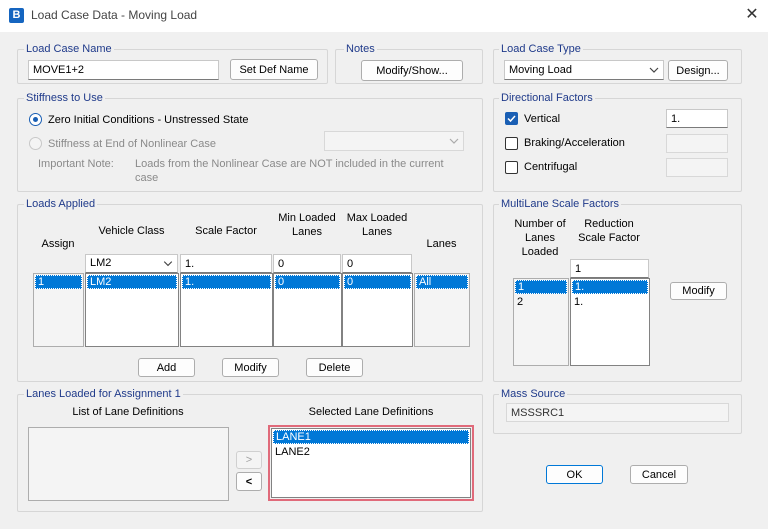 This screenshot has height=529, width=768. Describe the element at coordinates (307, 263) in the screenshot. I see `min-lanes-input` at that location.